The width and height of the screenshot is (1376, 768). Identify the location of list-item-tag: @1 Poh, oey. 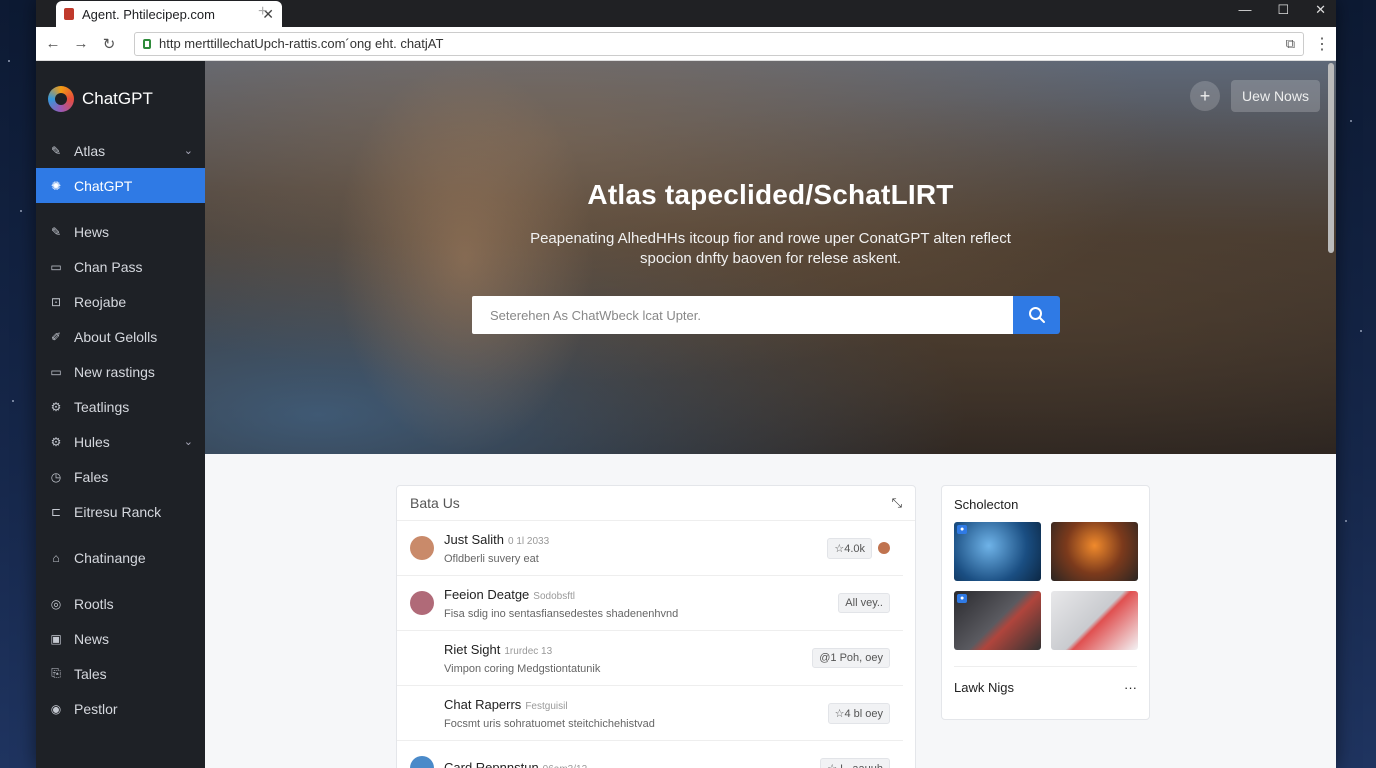
(851, 658).